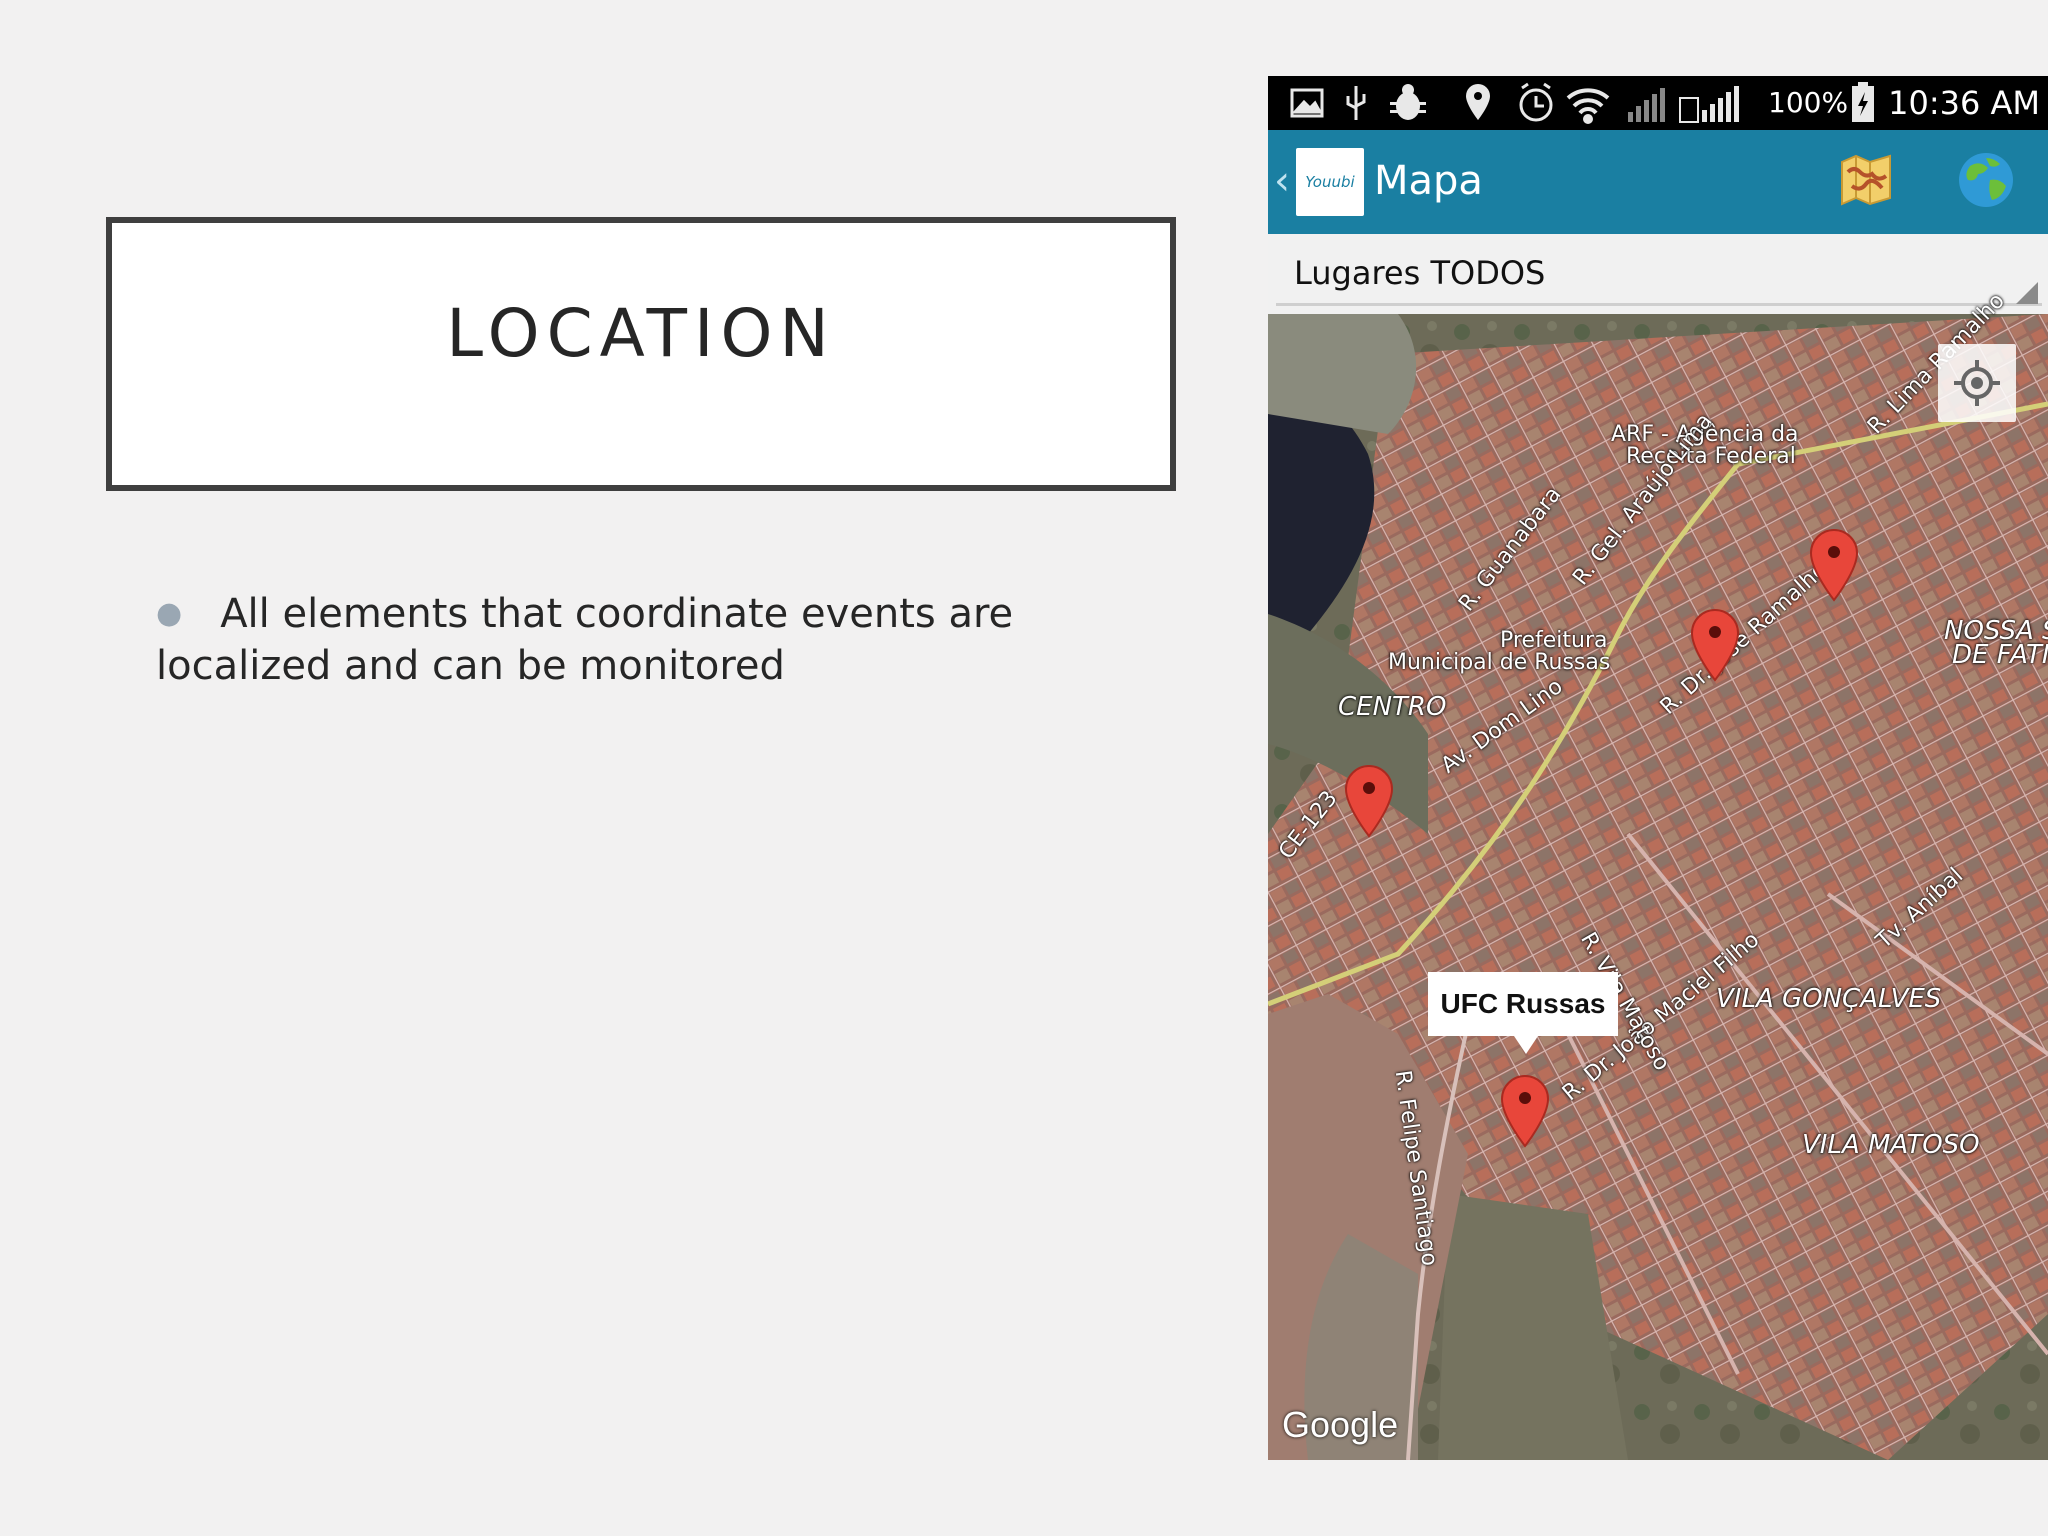 The image size is (2048, 1536). What do you see at coordinates (1340, 1424) in the screenshot?
I see `google-logo: Google` at bounding box center [1340, 1424].